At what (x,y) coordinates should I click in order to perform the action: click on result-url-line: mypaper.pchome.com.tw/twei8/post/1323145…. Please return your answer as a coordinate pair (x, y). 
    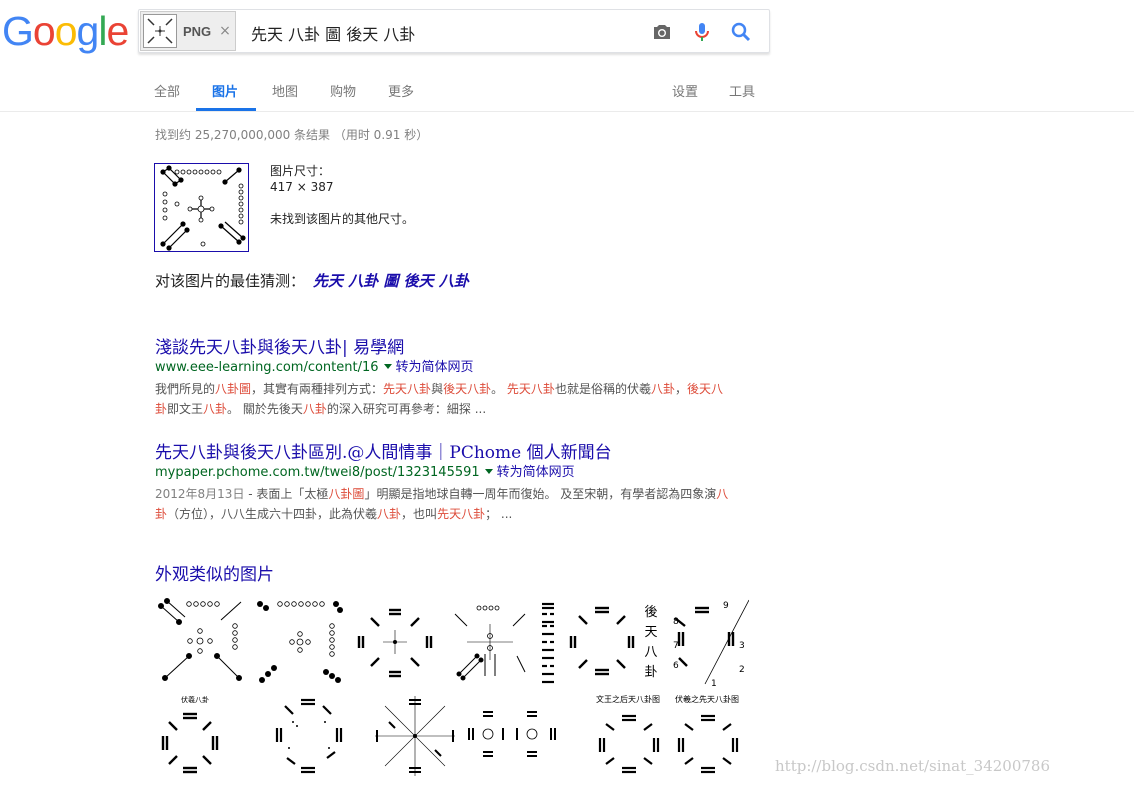
    Looking at the image, I should click on (465, 473).